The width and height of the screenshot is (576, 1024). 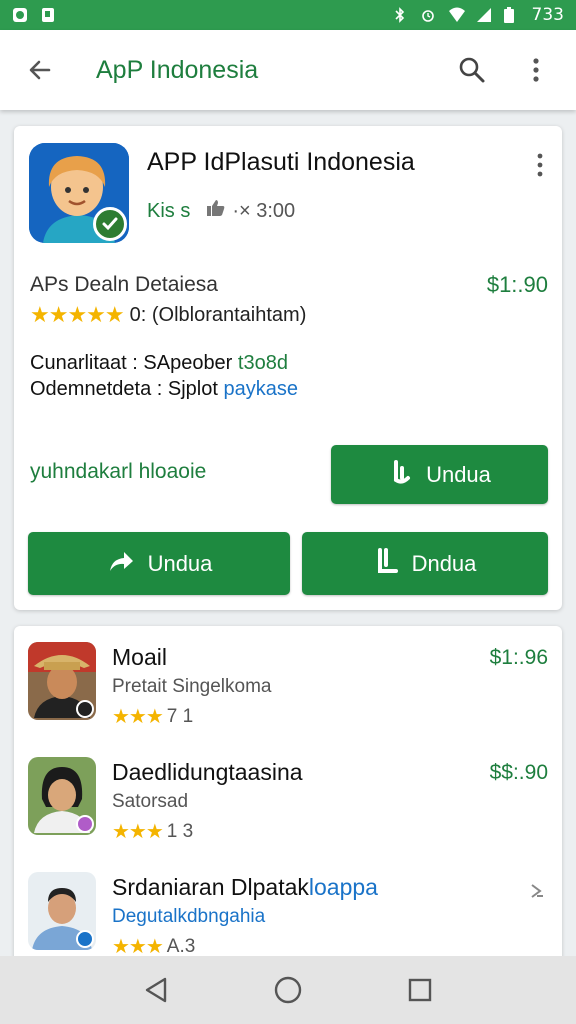 I want to click on app-price: $1:.90, so click(x=517, y=284).